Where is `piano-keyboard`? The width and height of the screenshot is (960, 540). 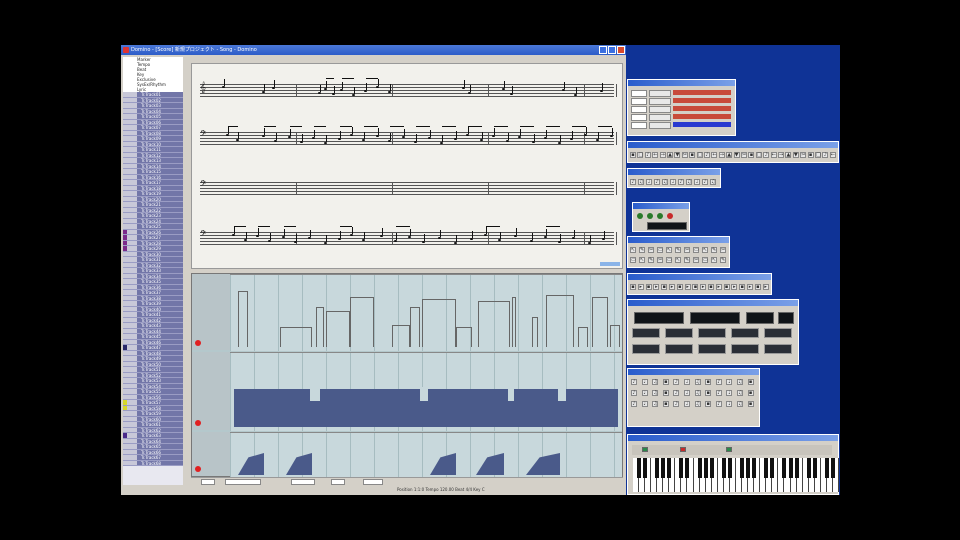
piano-keyboard is located at coordinates (736, 475).